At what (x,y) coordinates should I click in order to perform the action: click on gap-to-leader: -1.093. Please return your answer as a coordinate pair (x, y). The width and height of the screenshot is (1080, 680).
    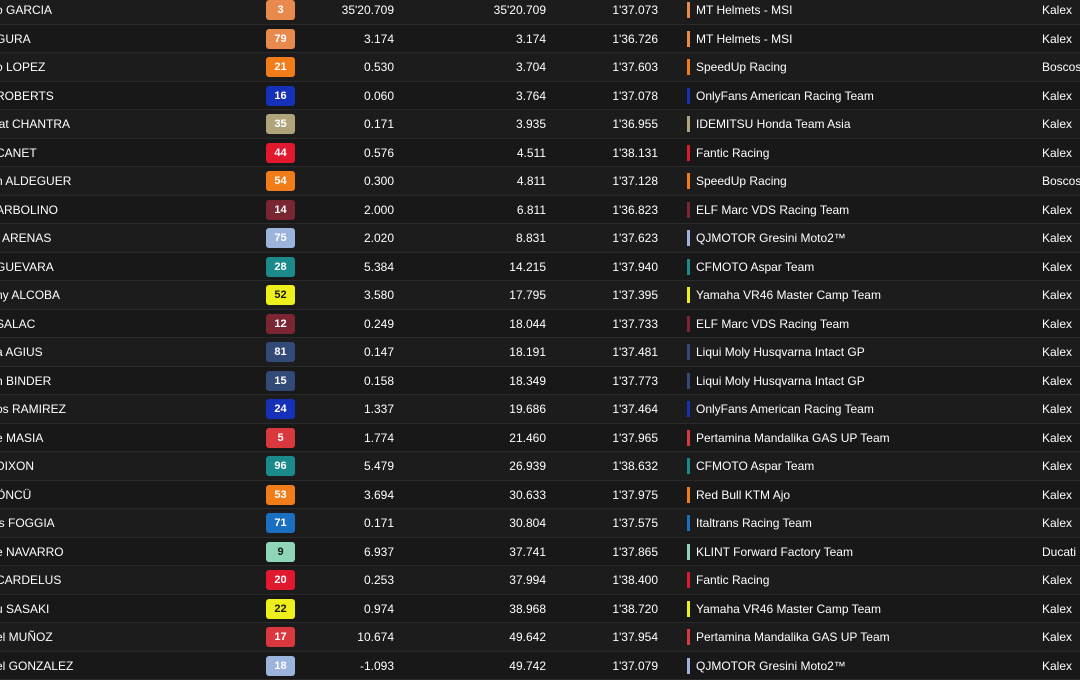
    Looking at the image, I should click on (357, 666).